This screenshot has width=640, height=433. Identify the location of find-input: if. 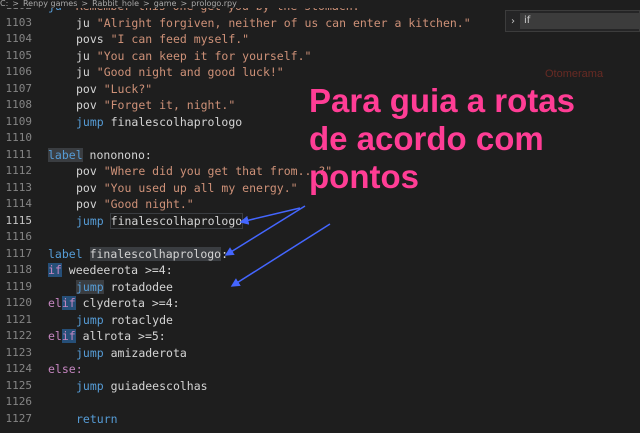
(579, 21).